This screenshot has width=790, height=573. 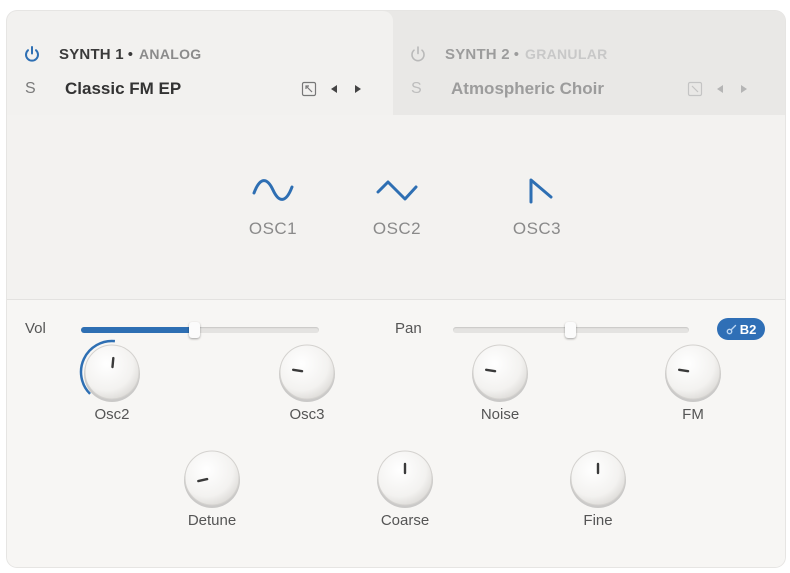 I want to click on knob-label: Osc3, so click(x=307, y=414).